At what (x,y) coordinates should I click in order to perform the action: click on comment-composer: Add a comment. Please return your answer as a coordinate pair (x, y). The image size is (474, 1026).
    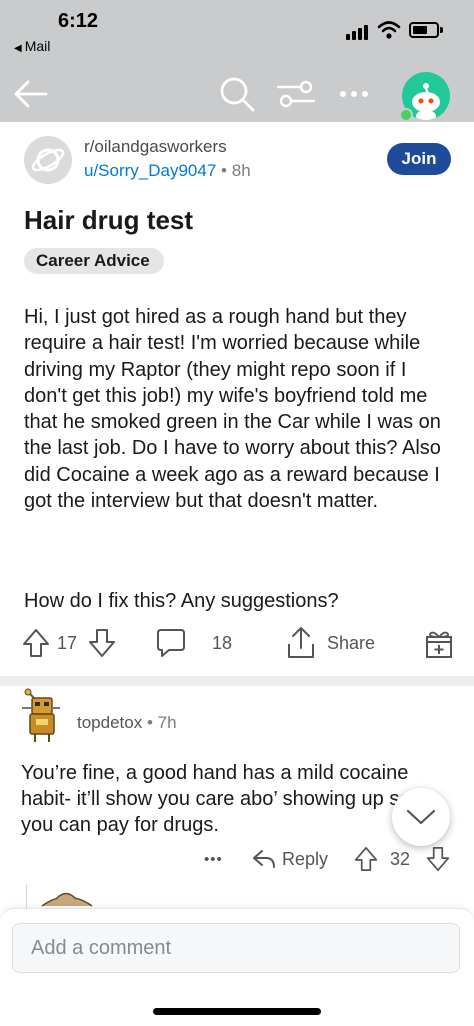
    Looking at the image, I should click on (237, 967).